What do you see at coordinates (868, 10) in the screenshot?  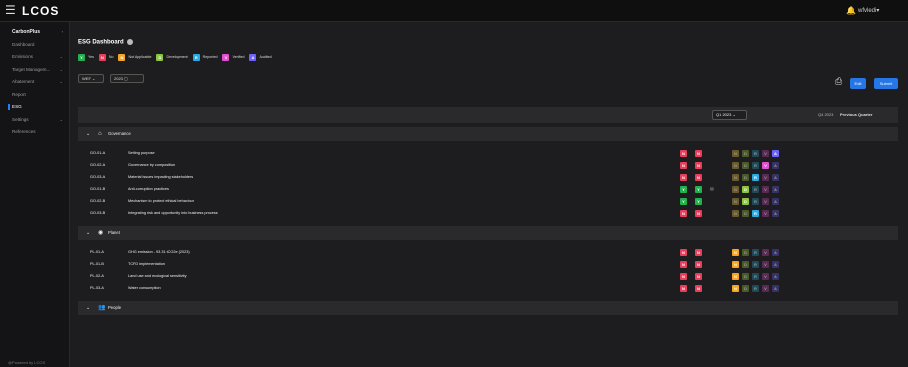 I see `user-menu: wfvledi▾` at bounding box center [868, 10].